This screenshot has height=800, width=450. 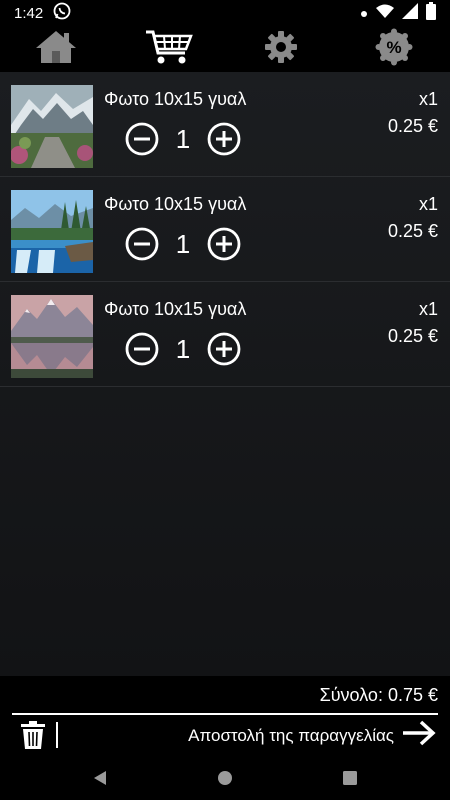 I want to click on top-toolbar: %, so click(x=225, y=49).